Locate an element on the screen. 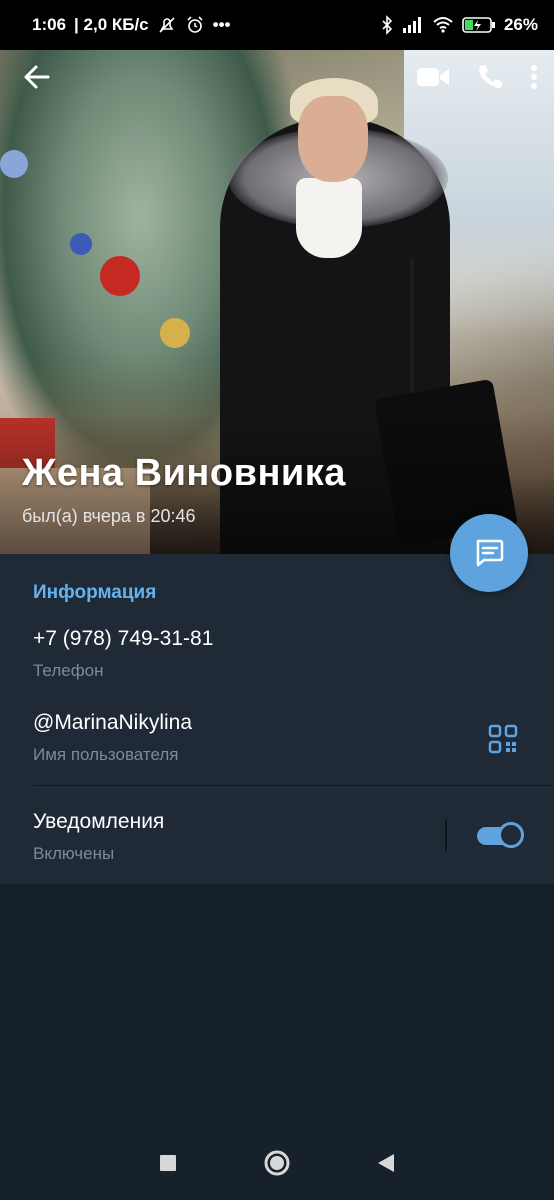  status-time: 1:06 is located at coordinates (49, 24).